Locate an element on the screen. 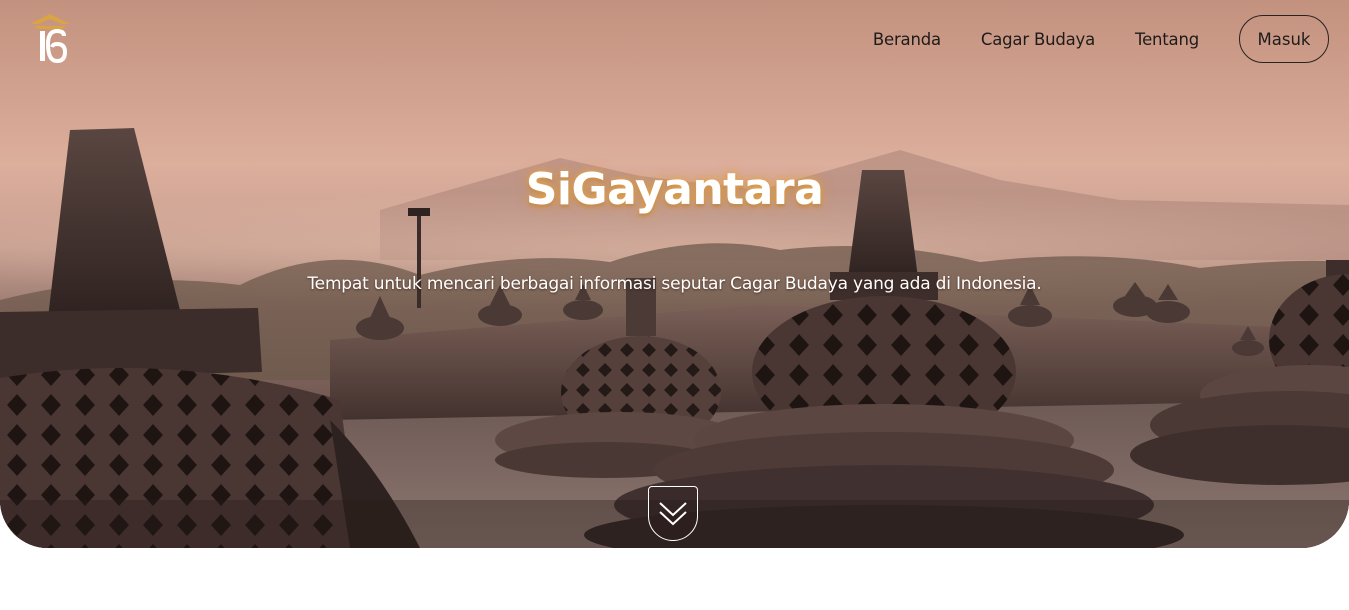  nav-link-beranda: Beranda is located at coordinates (907, 39).